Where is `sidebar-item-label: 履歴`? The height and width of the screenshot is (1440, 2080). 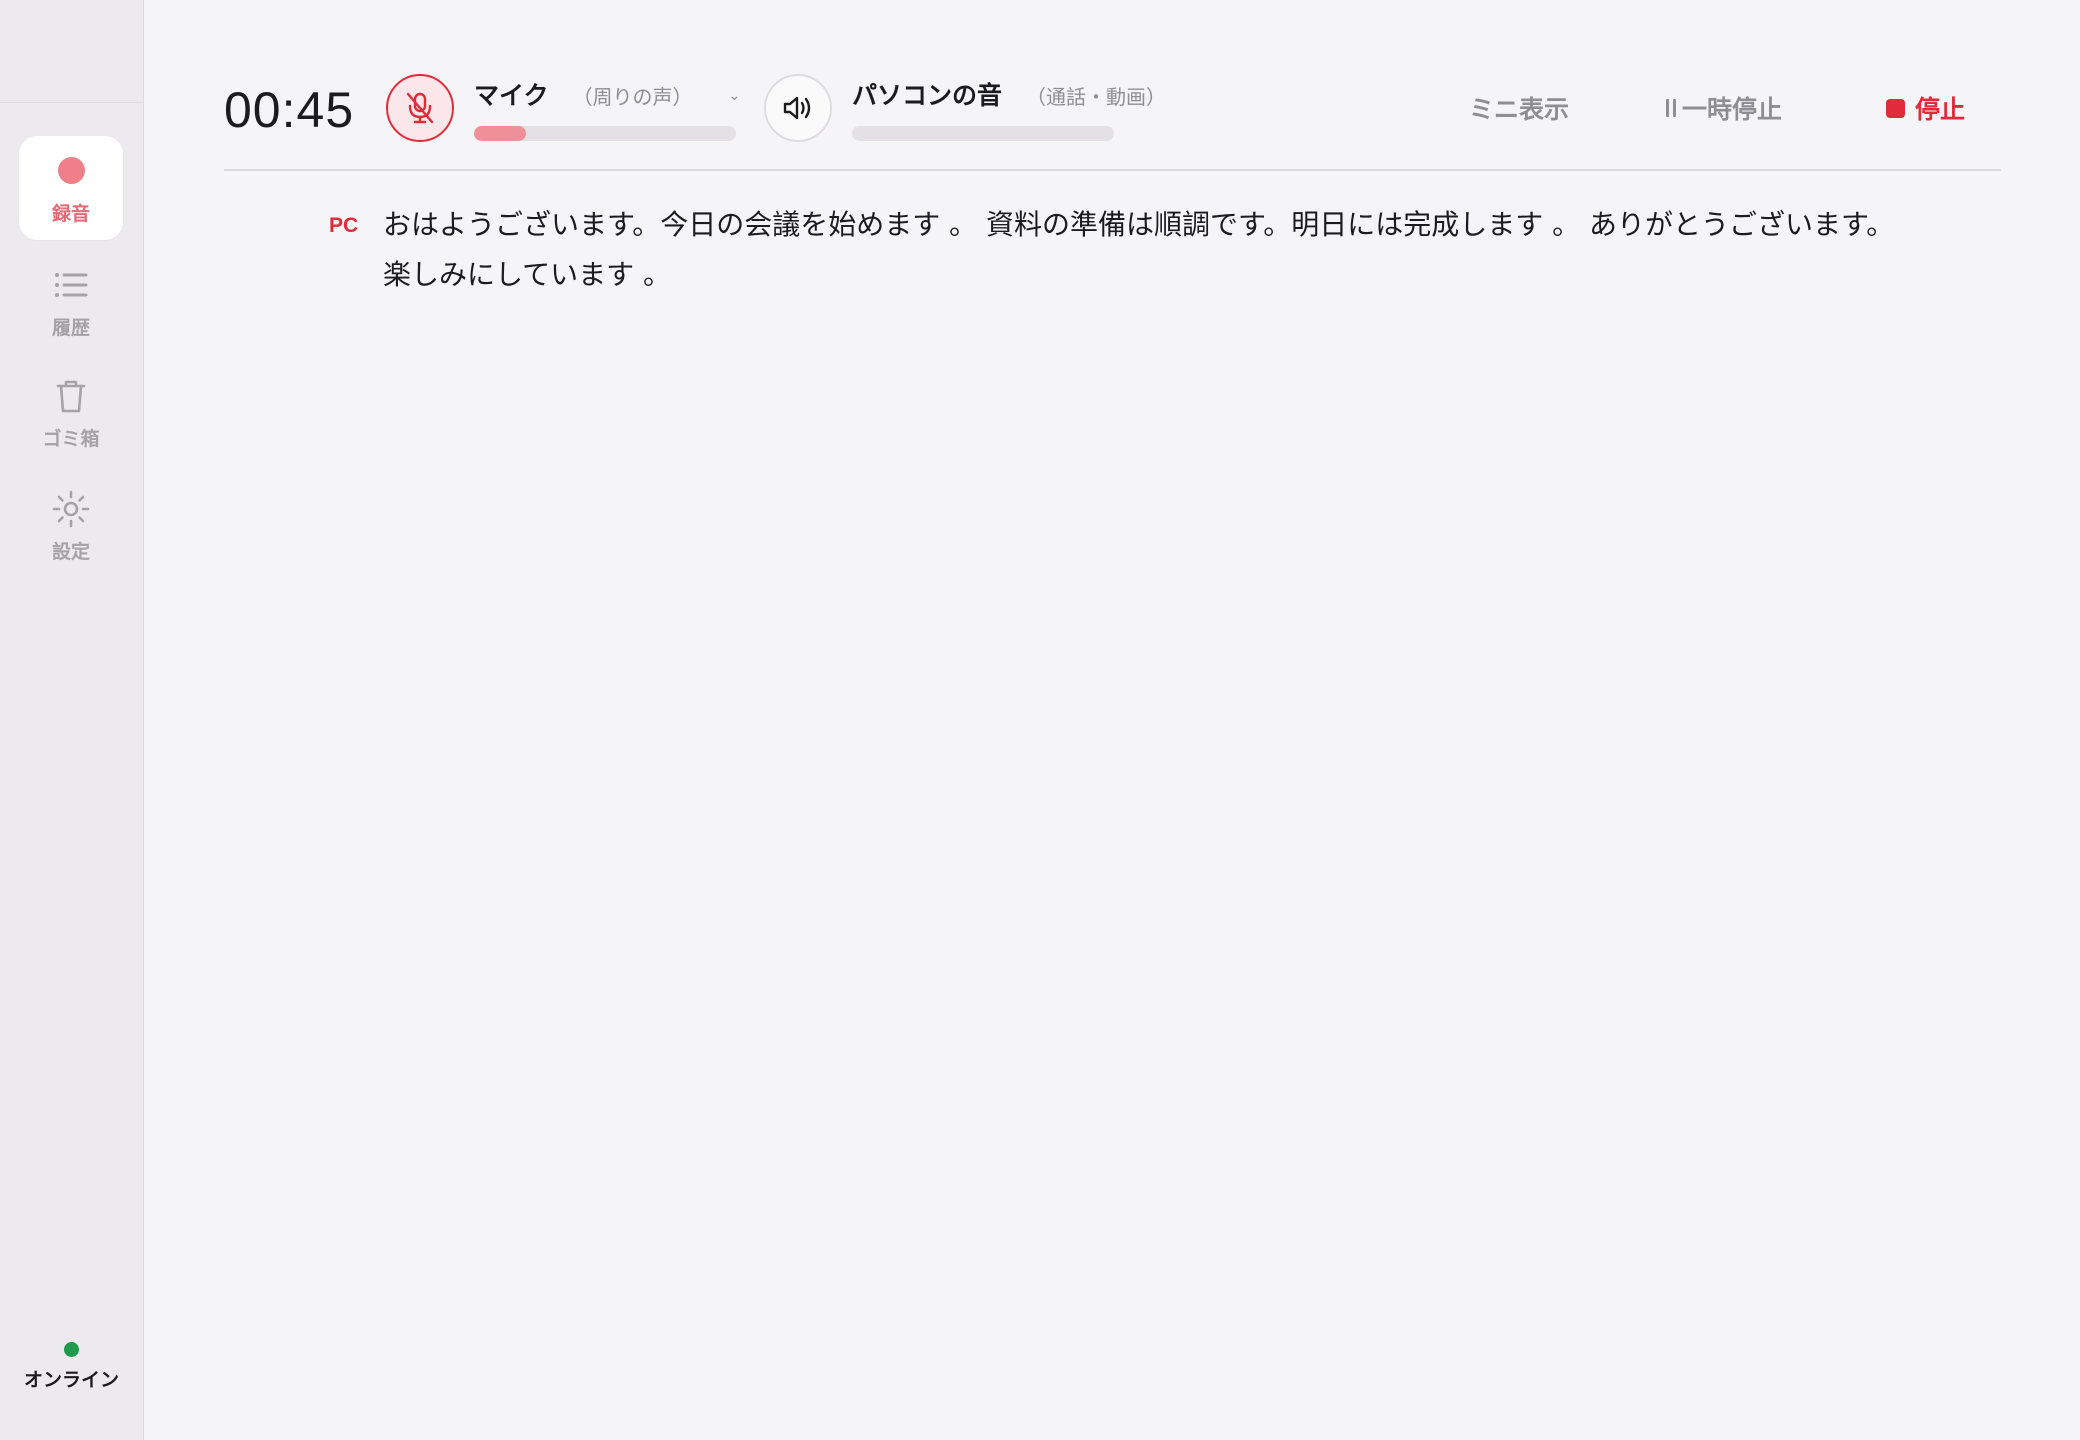
sidebar-item-label: 履歴 is located at coordinates (70, 327).